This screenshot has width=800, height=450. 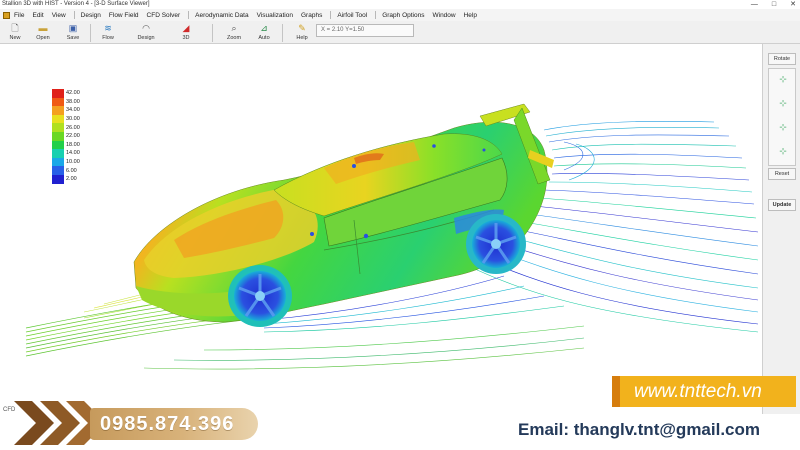 I want to click on rotate-z-icon: ⊹, so click(x=783, y=127).